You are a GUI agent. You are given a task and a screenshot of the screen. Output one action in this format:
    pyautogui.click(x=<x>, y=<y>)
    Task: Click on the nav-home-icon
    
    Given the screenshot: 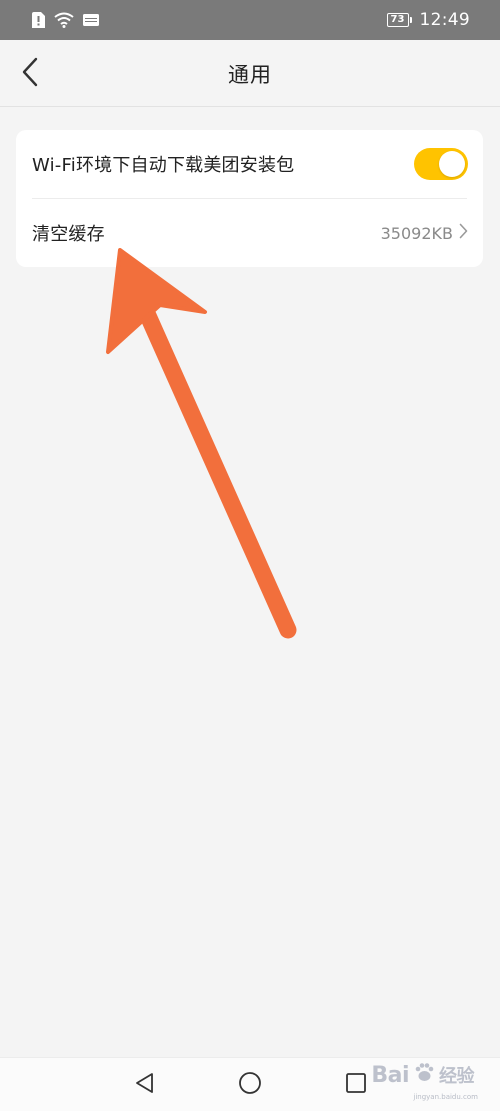 What is the action you would take?
    pyautogui.click(x=250, y=1085)
    